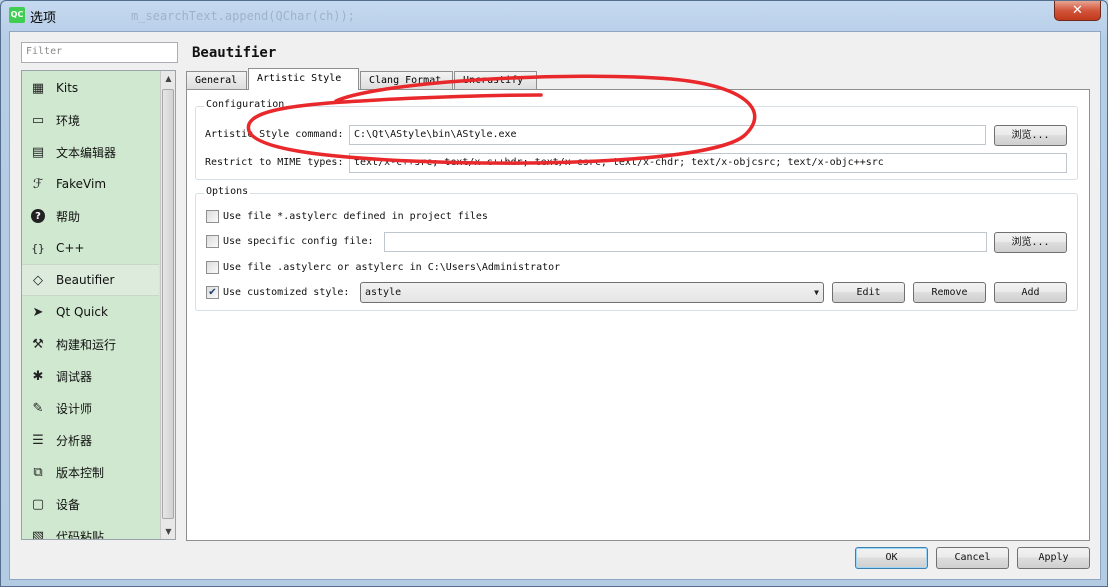 The height and width of the screenshot is (587, 1108). What do you see at coordinates (38, 408) in the screenshot?
I see `pencil-icon: ✎` at bounding box center [38, 408].